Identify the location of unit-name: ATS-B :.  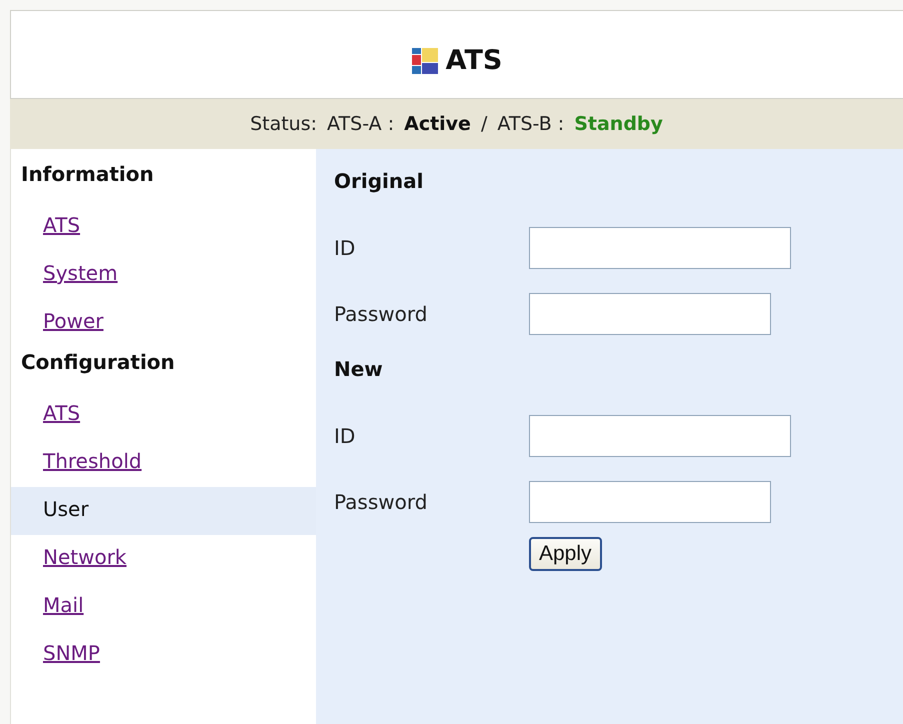
(530, 124).